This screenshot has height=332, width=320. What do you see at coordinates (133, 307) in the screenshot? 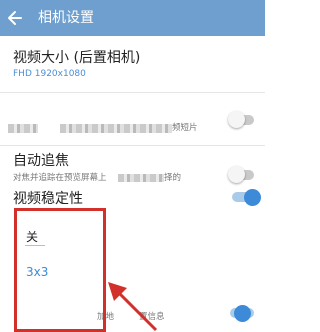
I see `annotation-arrow-icon` at bounding box center [133, 307].